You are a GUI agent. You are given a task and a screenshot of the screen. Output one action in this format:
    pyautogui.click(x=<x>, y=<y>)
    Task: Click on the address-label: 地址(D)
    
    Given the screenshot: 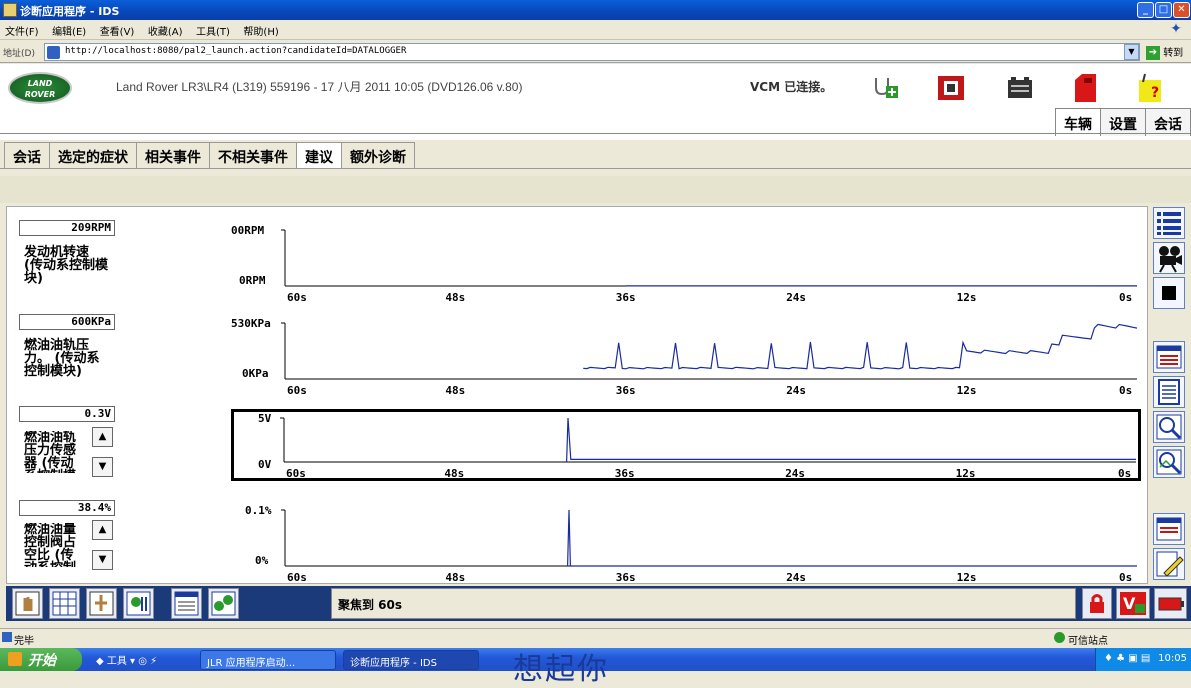 What is the action you would take?
    pyautogui.click(x=19, y=52)
    